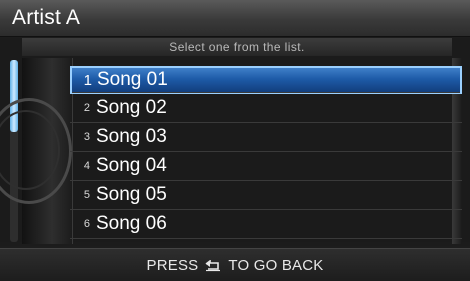  Describe the element at coordinates (86, 195) in the screenshot. I see `item-number: 5` at that location.